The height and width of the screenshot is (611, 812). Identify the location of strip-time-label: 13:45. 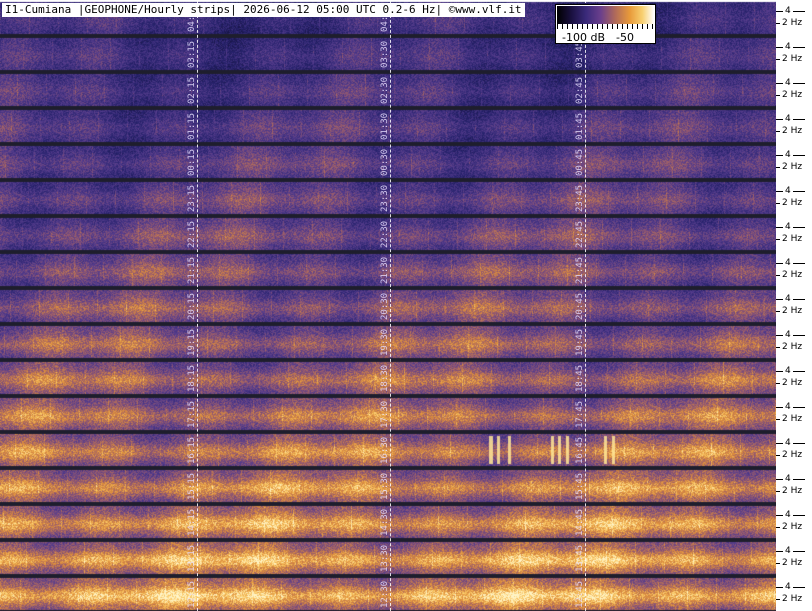
(580, 558).